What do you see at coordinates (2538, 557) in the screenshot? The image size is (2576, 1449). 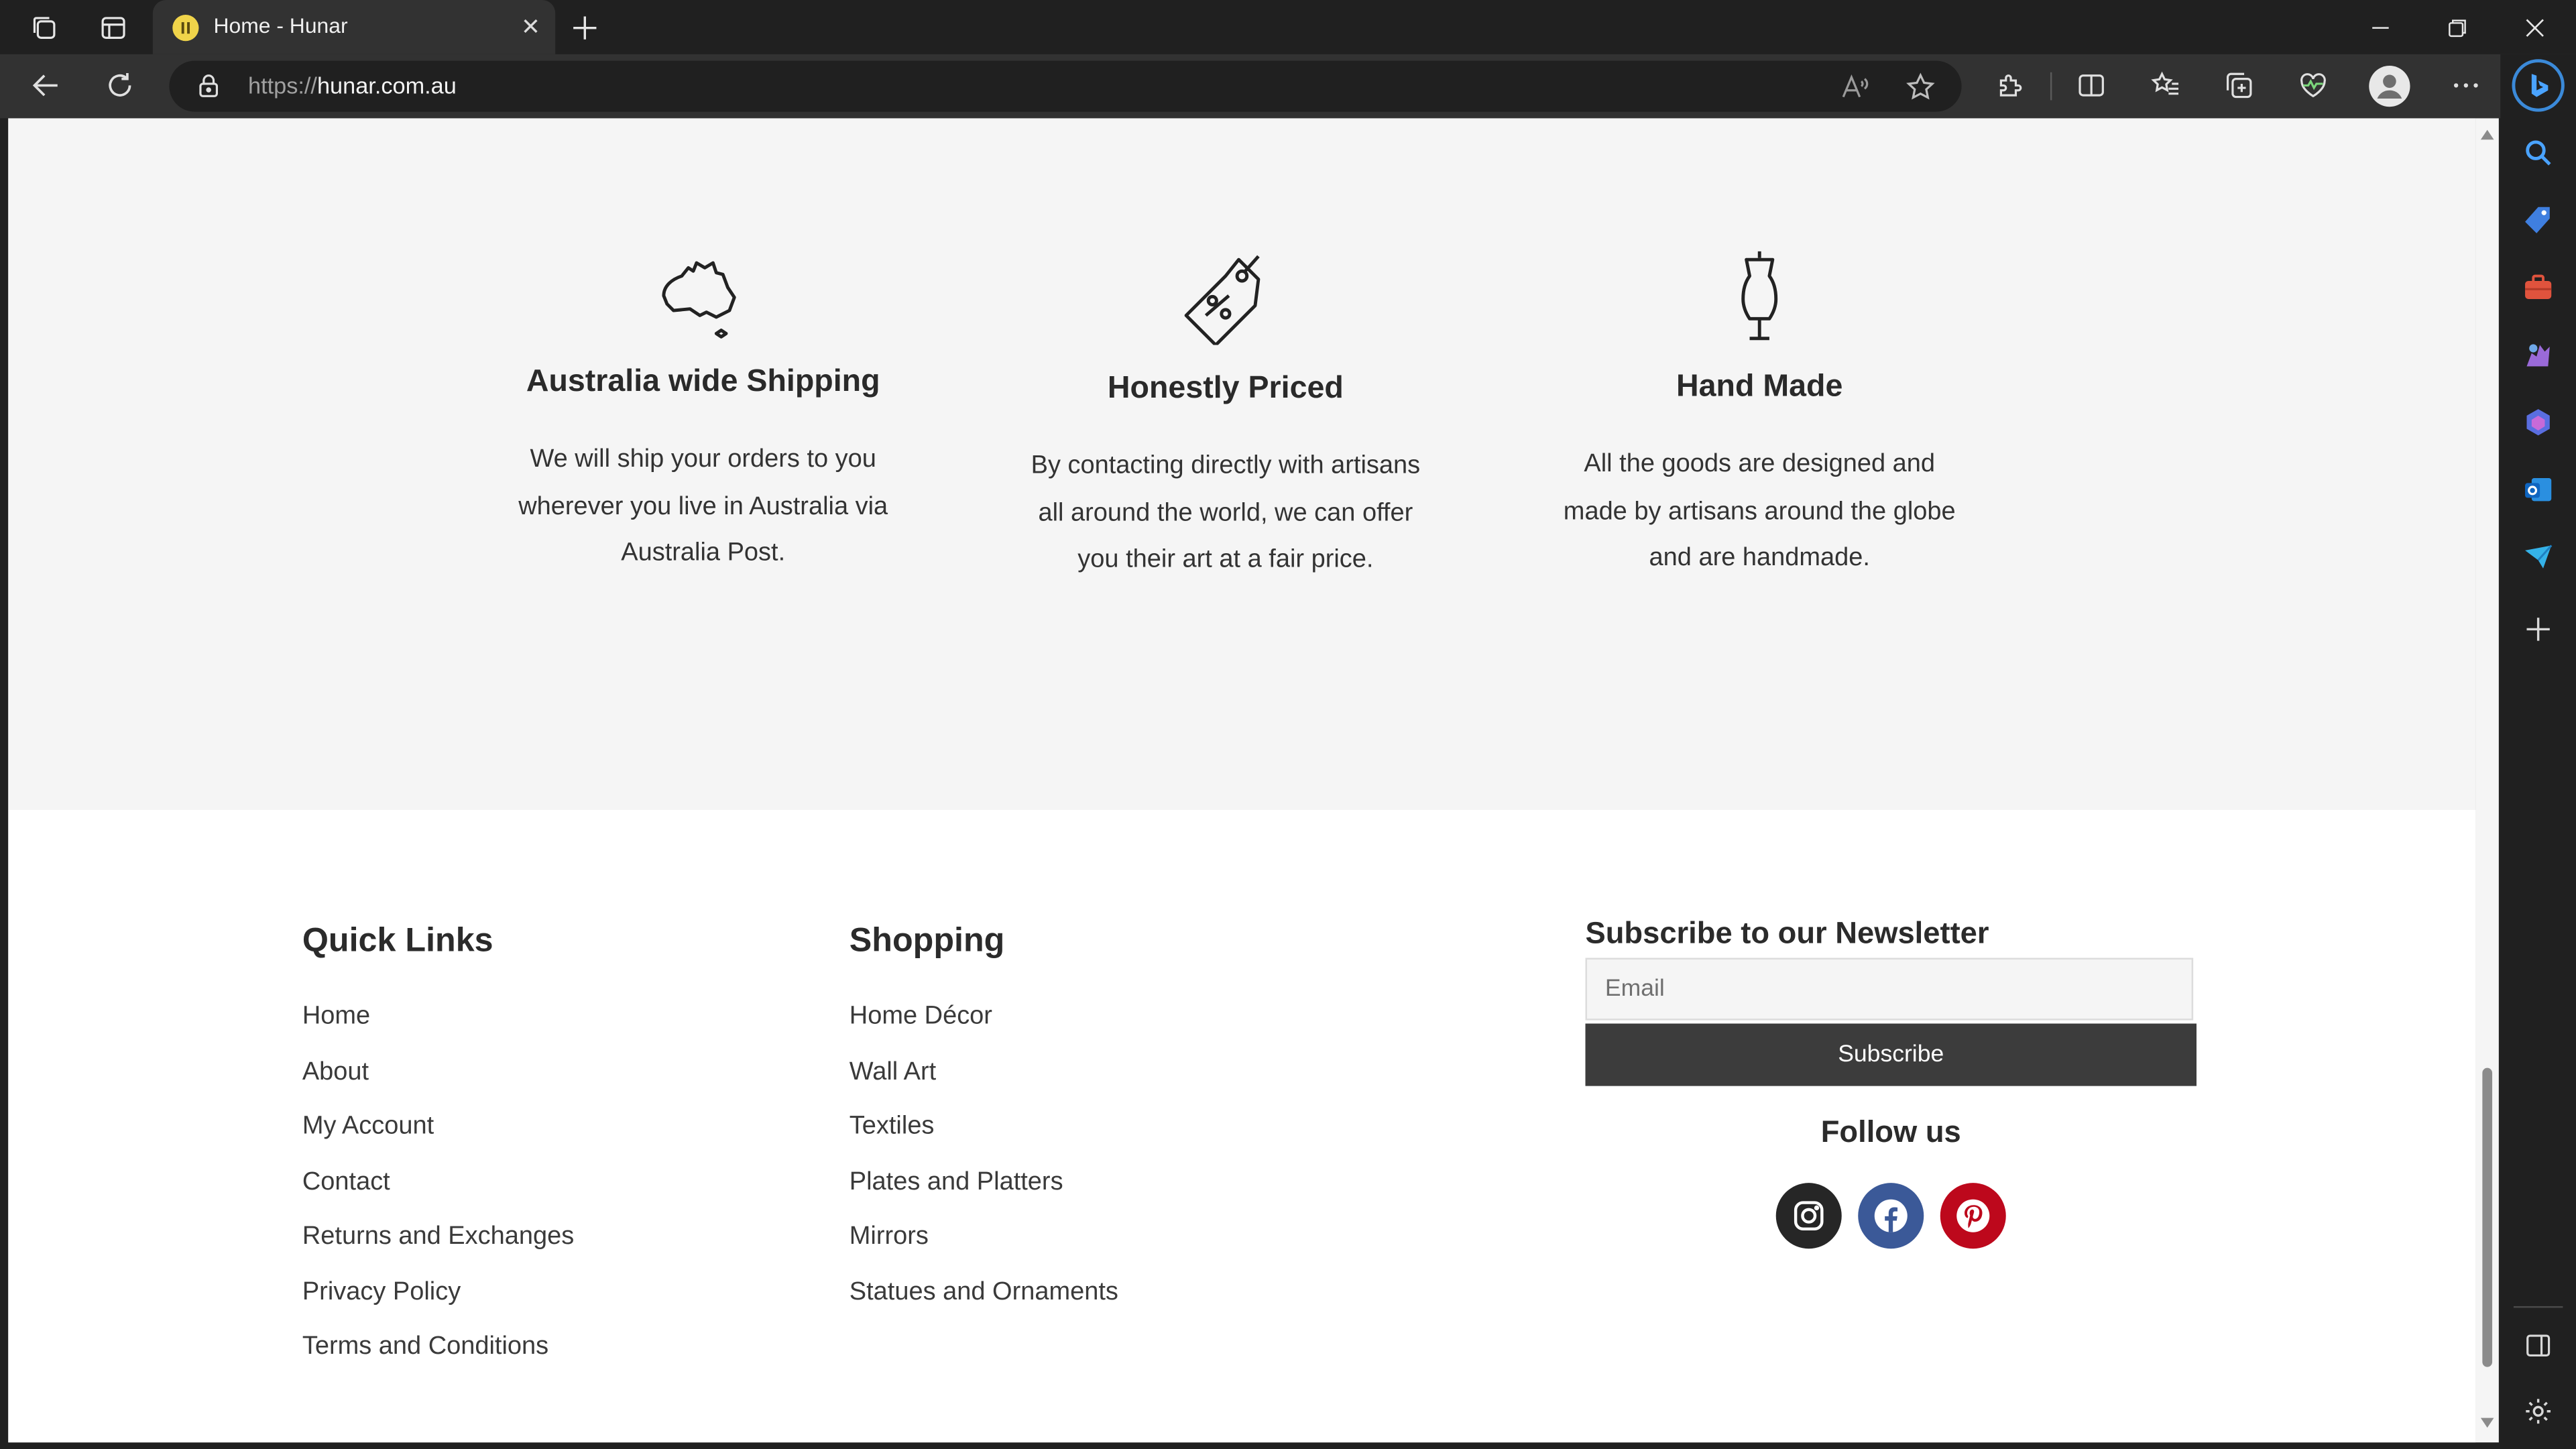 I see `send-icon` at bounding box center [2538, 557].